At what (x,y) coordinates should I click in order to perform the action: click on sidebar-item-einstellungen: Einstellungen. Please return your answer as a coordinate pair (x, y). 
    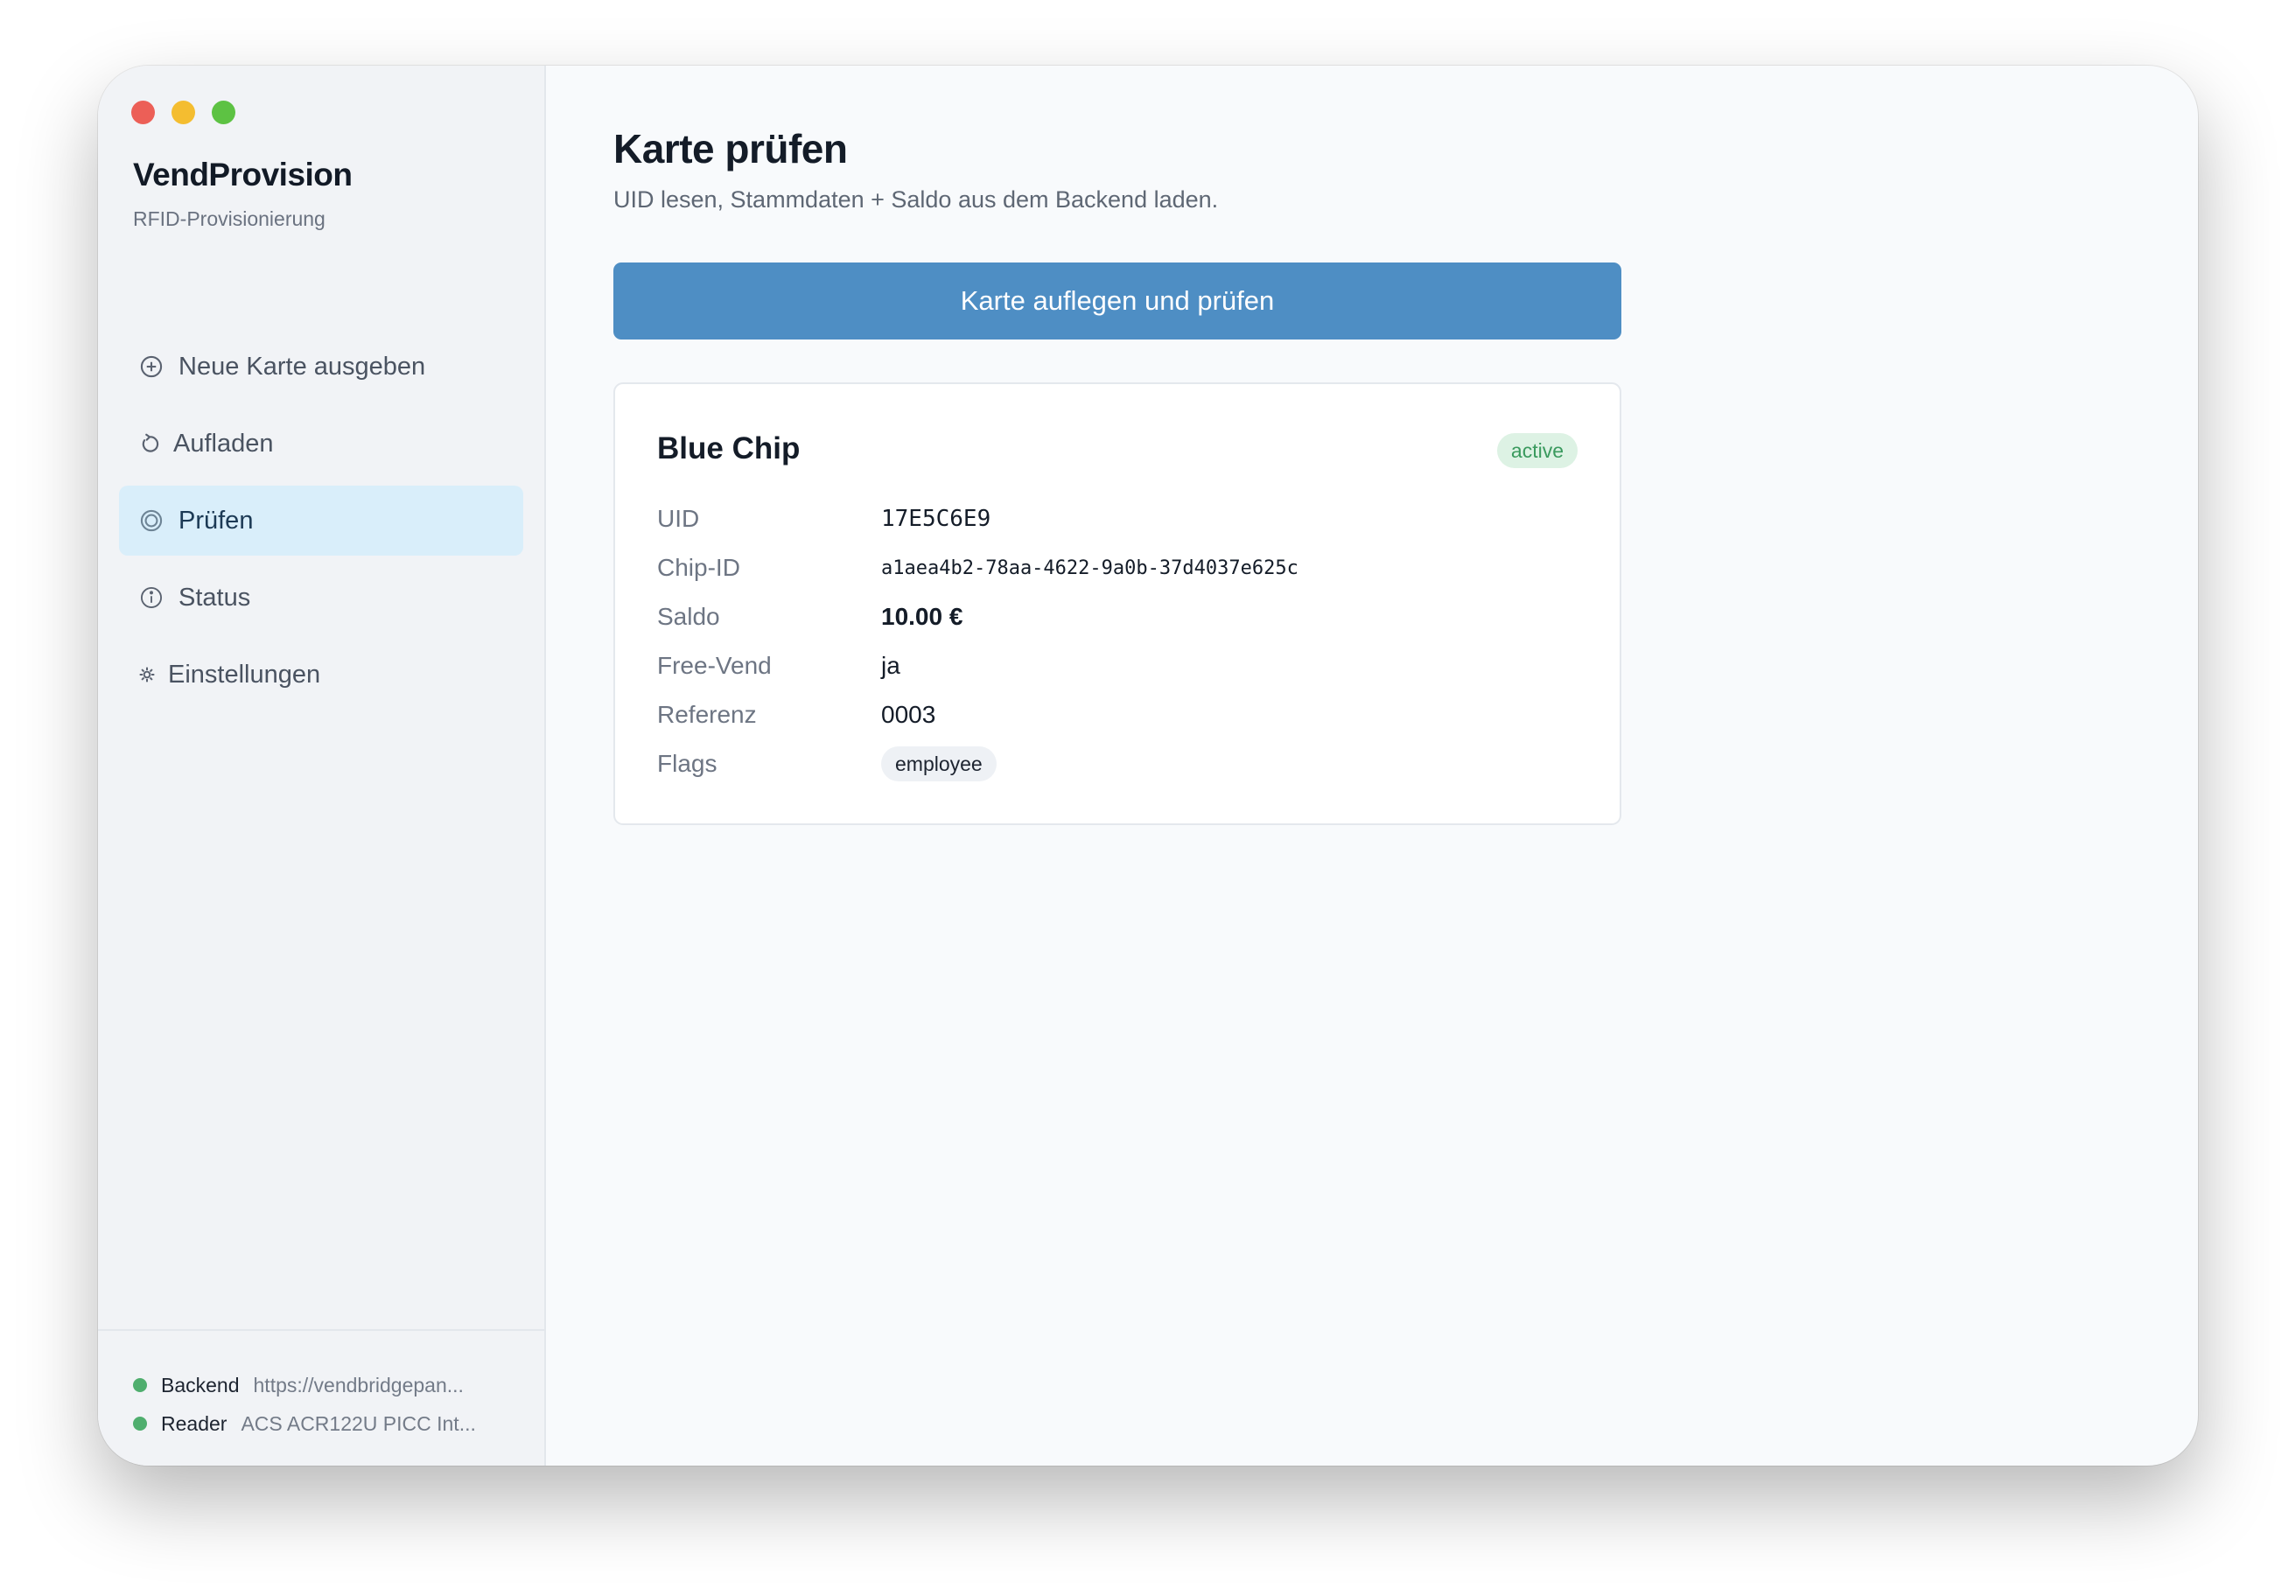
    Looking at the image, I should click on (321, 675).